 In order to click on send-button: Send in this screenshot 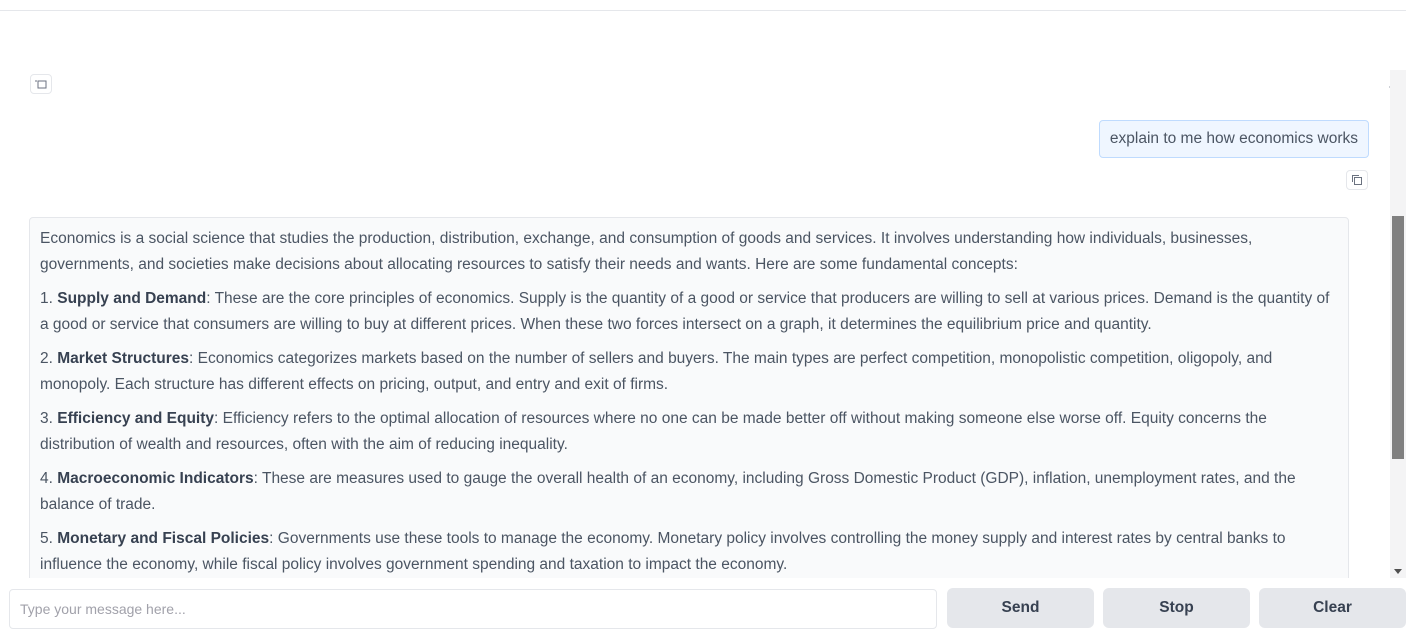, I will do `click(1020, 608)`.